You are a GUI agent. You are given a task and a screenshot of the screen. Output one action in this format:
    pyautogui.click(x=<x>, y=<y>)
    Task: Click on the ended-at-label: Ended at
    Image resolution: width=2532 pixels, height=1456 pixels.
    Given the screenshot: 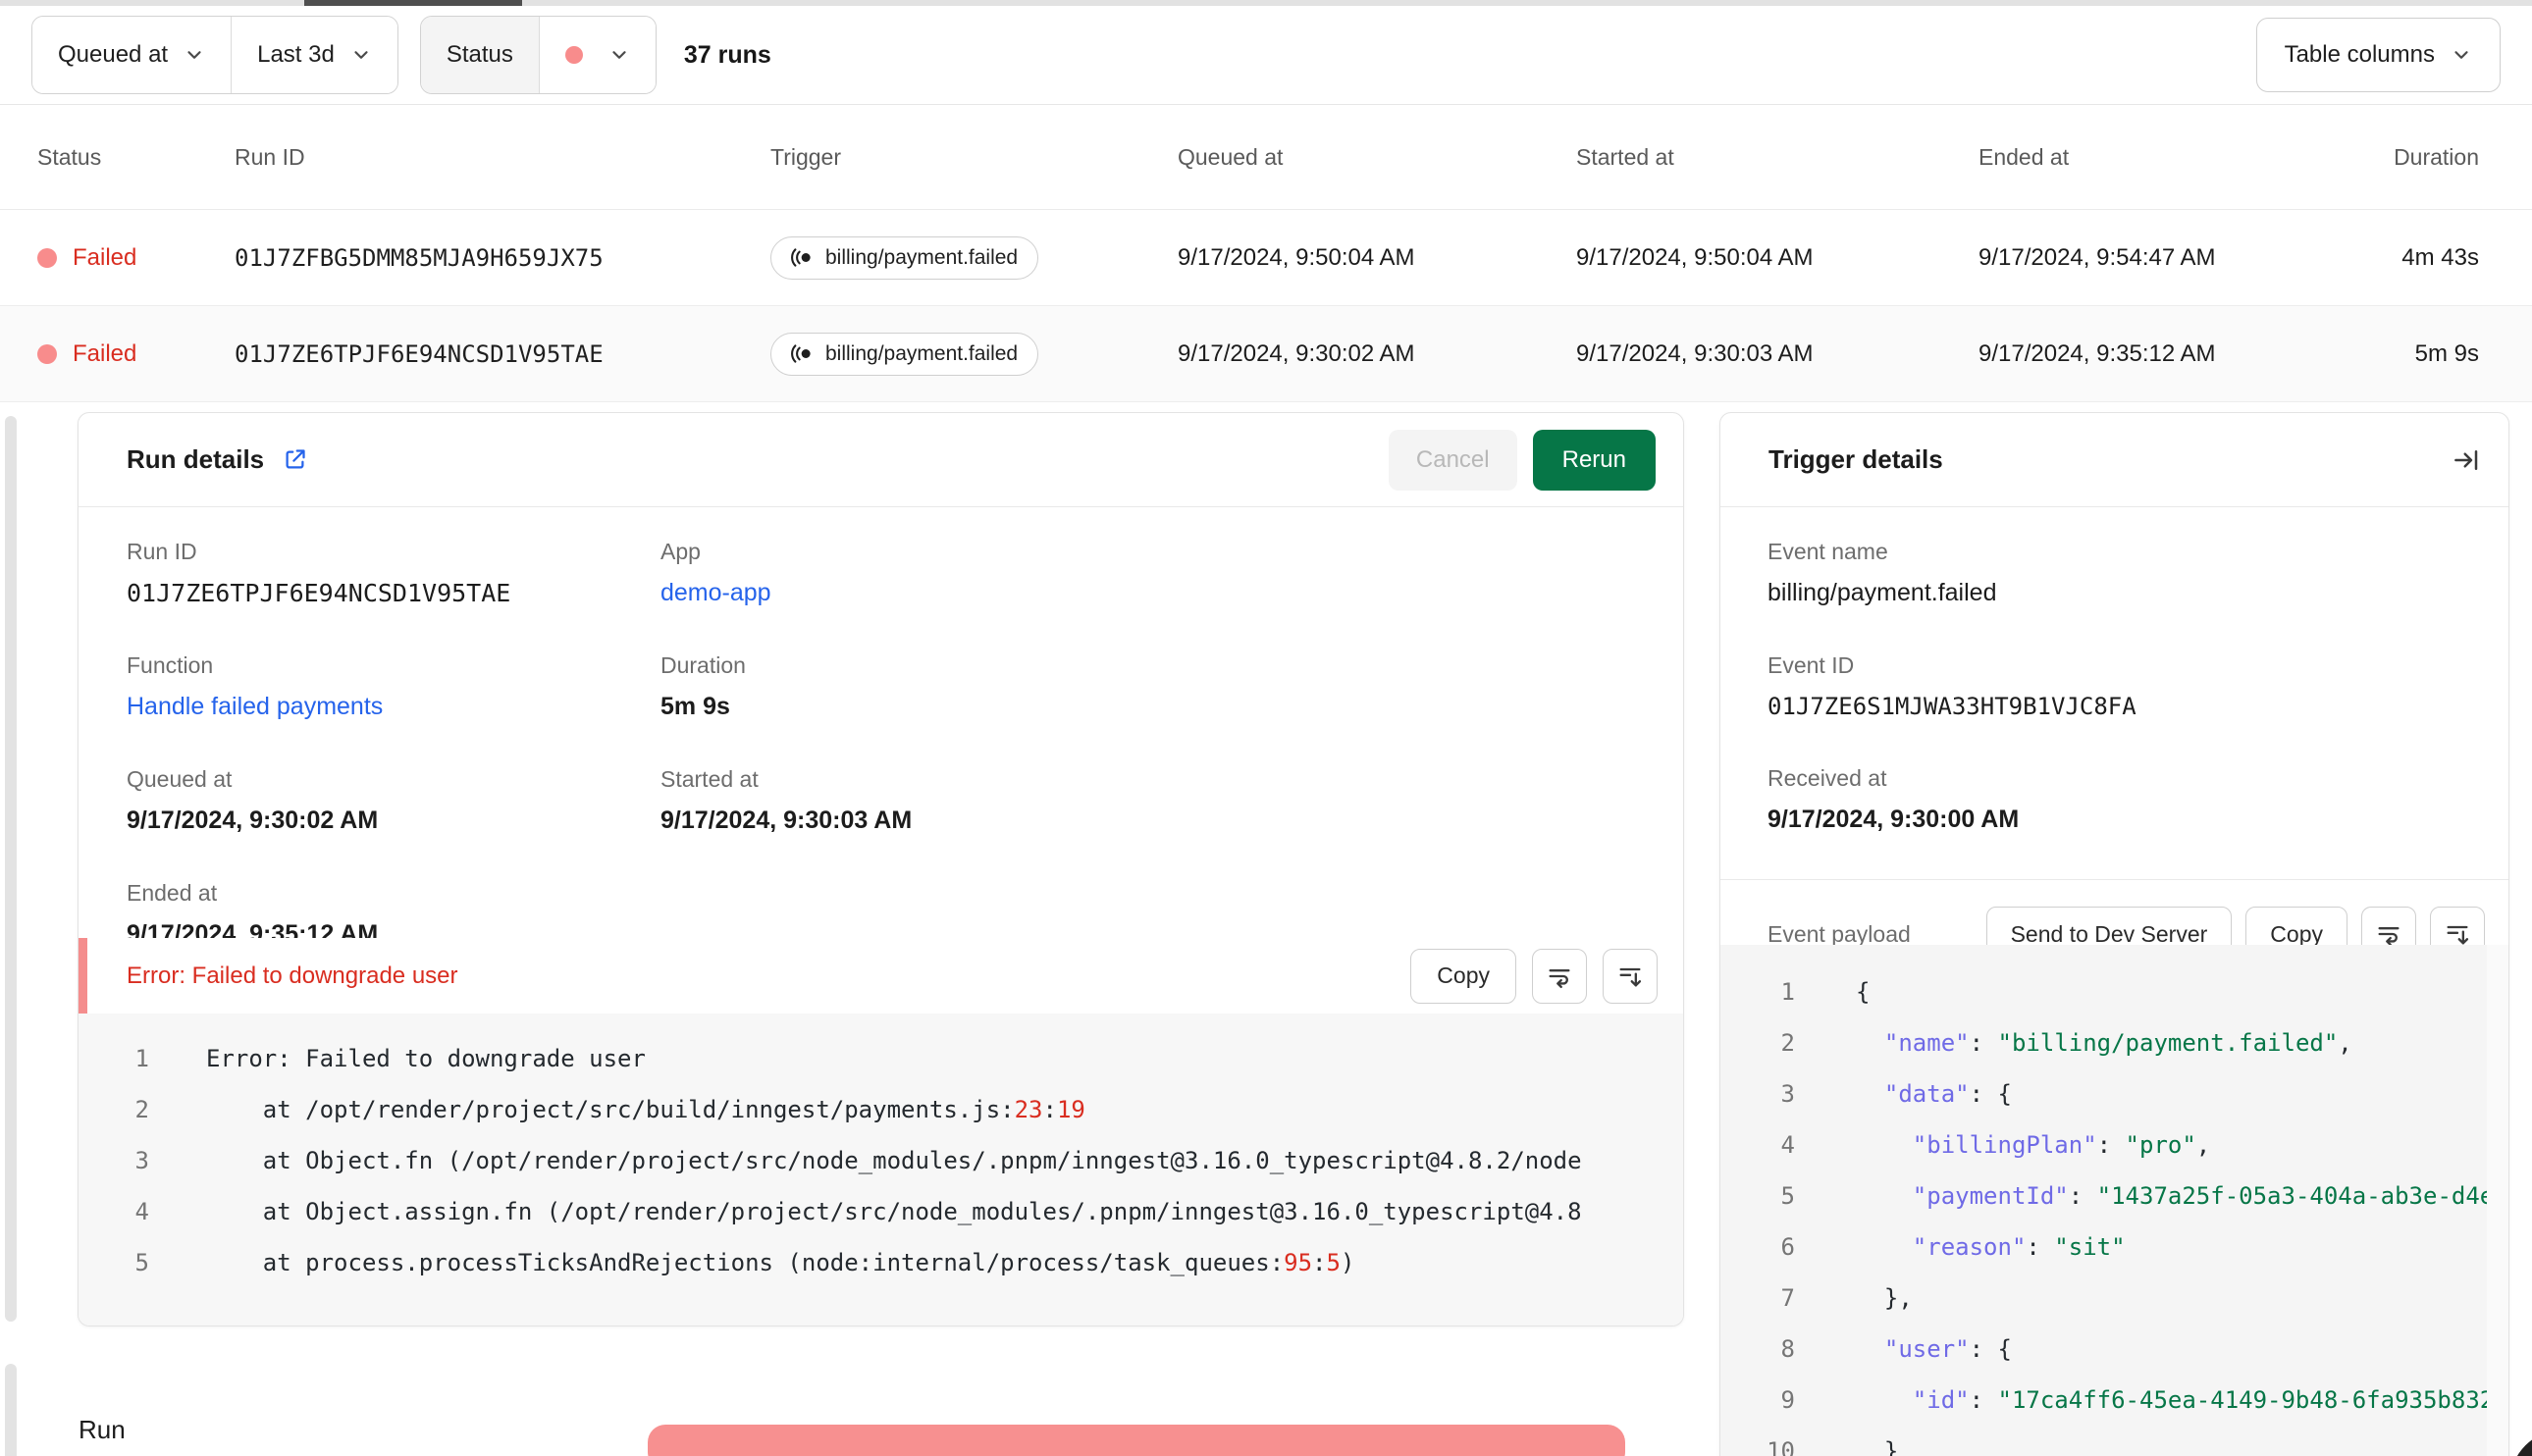 What is the action you would take?
    pyautogui.click(x=172, y=893)
    